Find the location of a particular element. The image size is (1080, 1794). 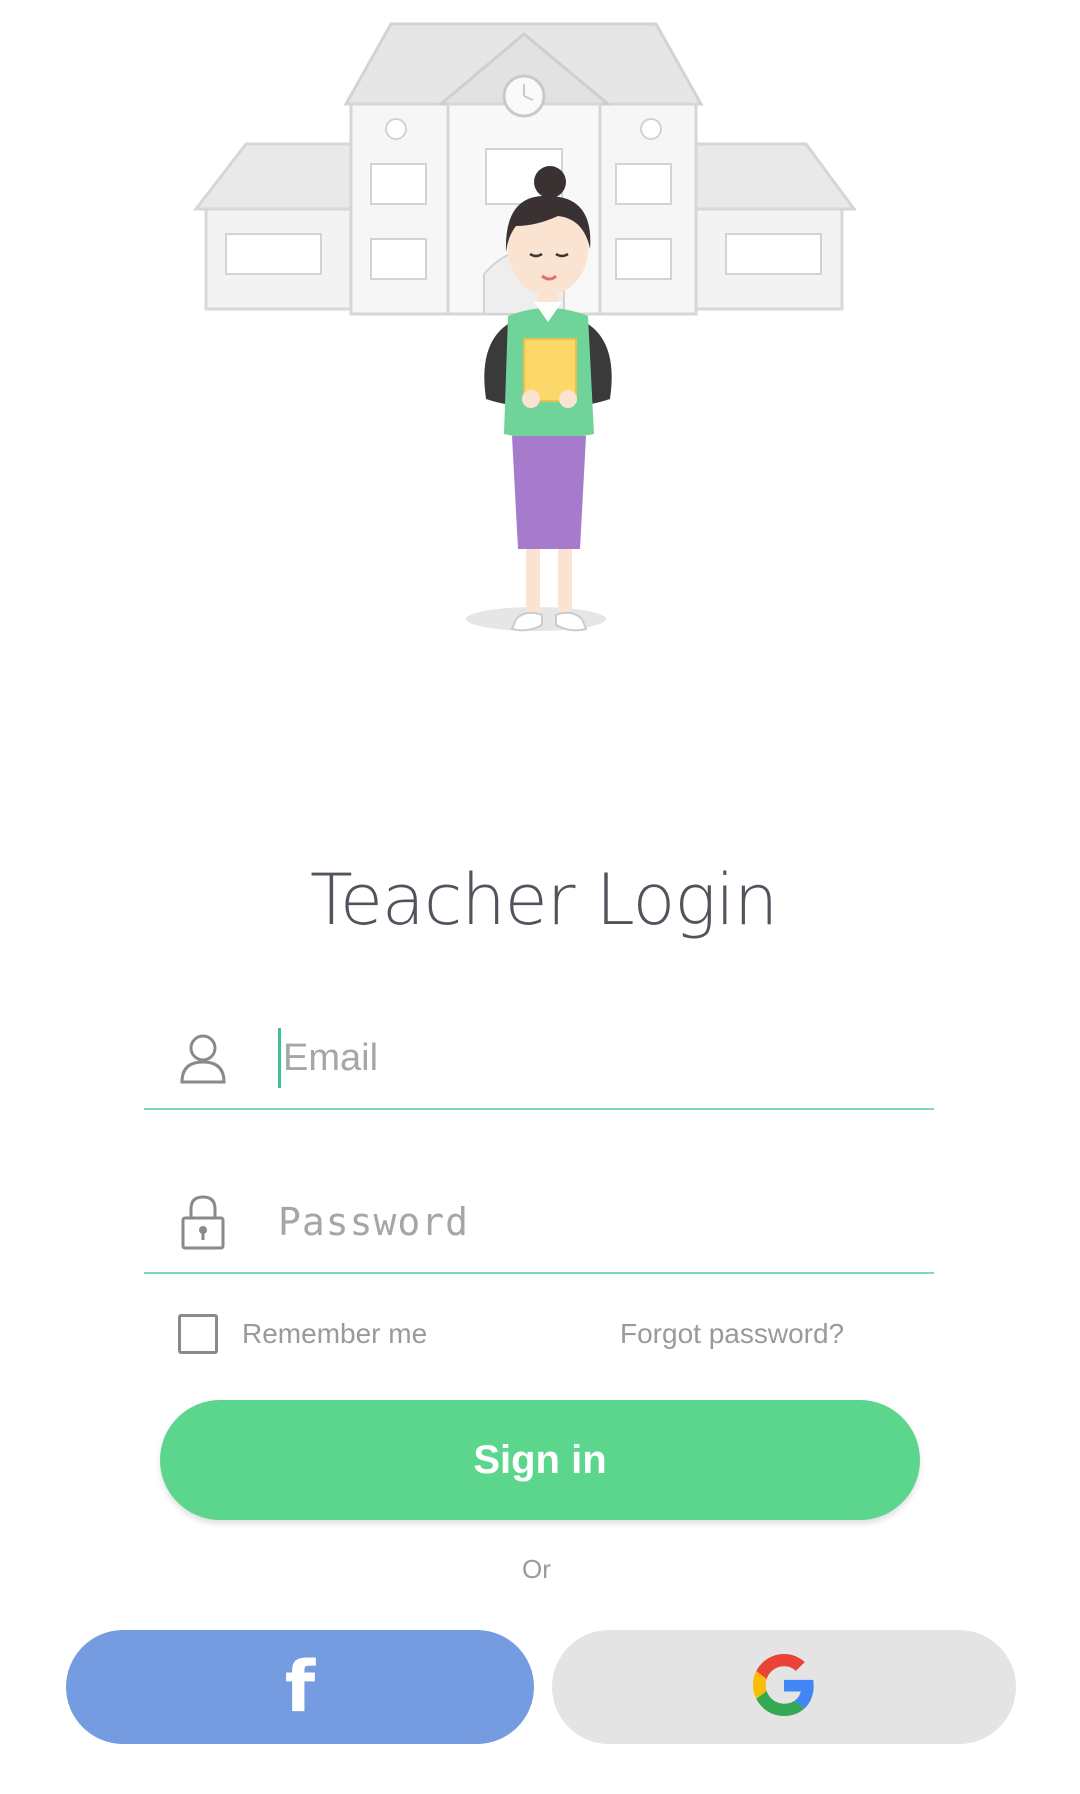

google-login-button is located at coordinates (784, 1687).